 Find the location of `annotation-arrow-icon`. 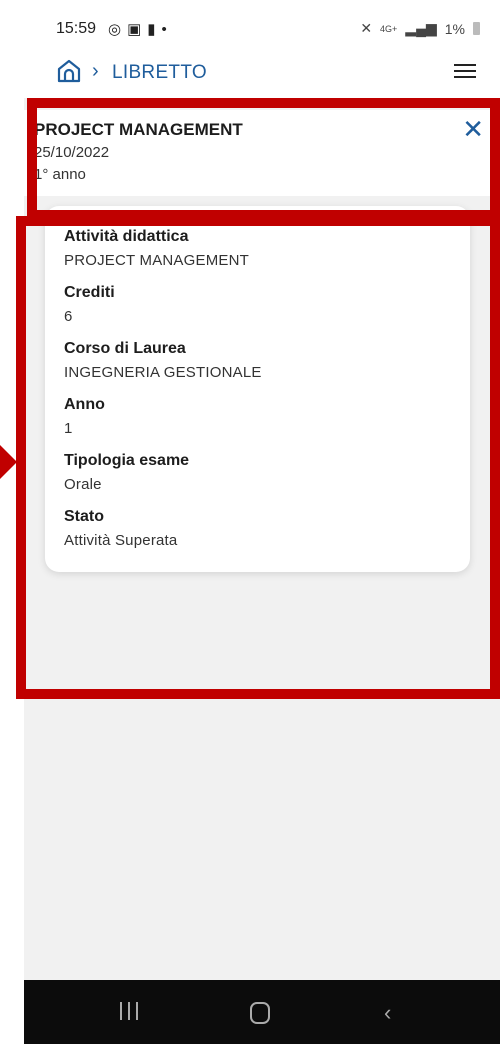

annotation-arrow-icon is located at coordinates (8, 462).